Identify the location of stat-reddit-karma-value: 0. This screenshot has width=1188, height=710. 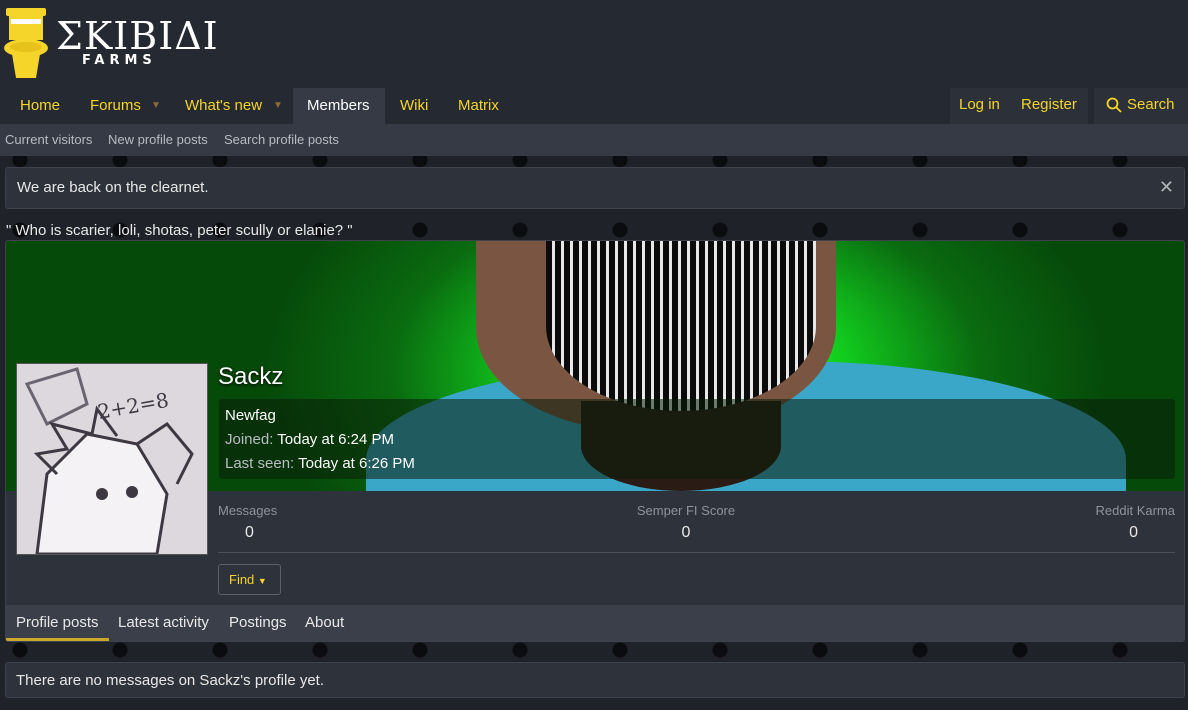
(1133, 532).